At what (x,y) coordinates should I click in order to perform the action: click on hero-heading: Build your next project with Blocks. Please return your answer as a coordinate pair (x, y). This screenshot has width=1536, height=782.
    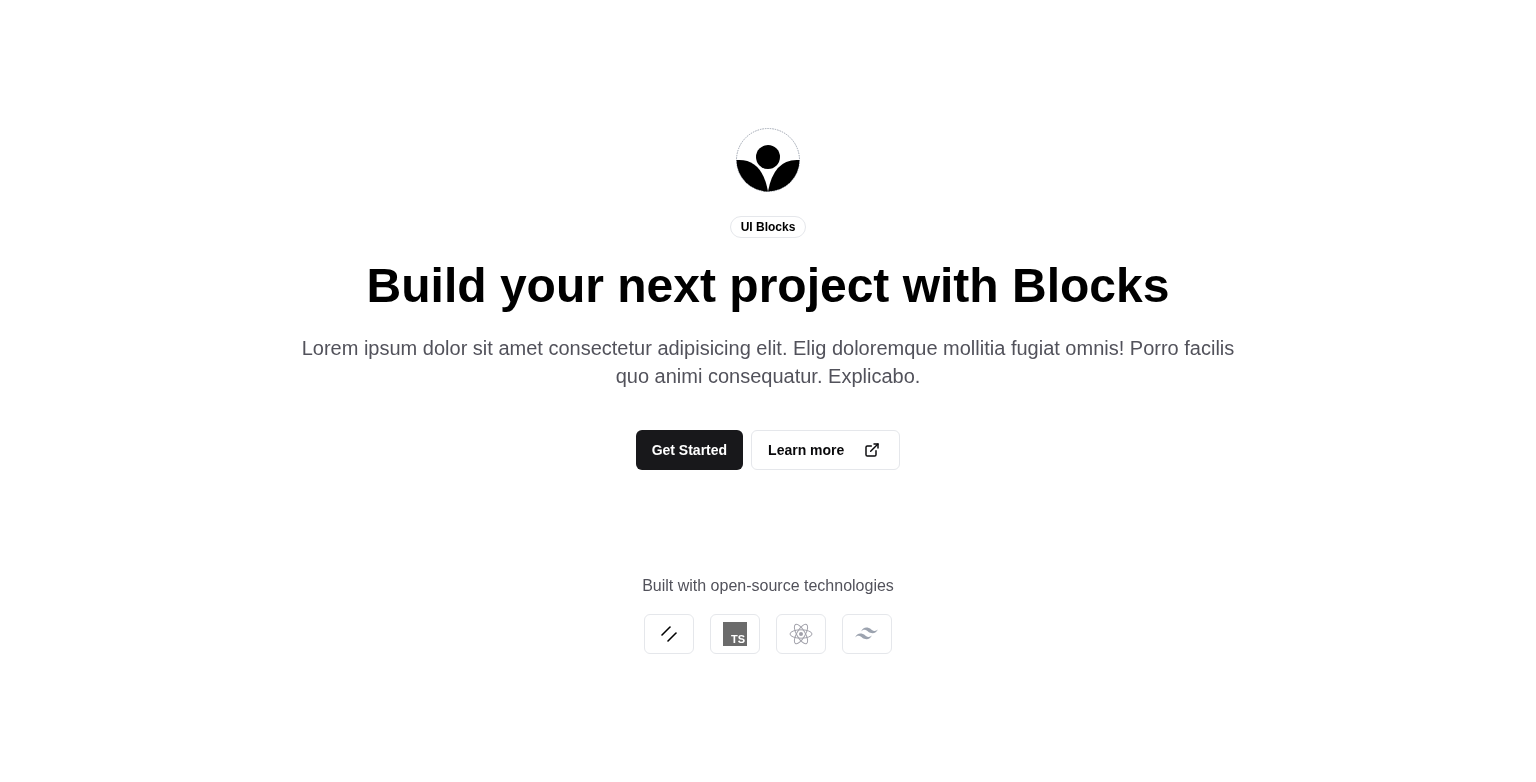
    Looking at the image, I should click on (768, 286).